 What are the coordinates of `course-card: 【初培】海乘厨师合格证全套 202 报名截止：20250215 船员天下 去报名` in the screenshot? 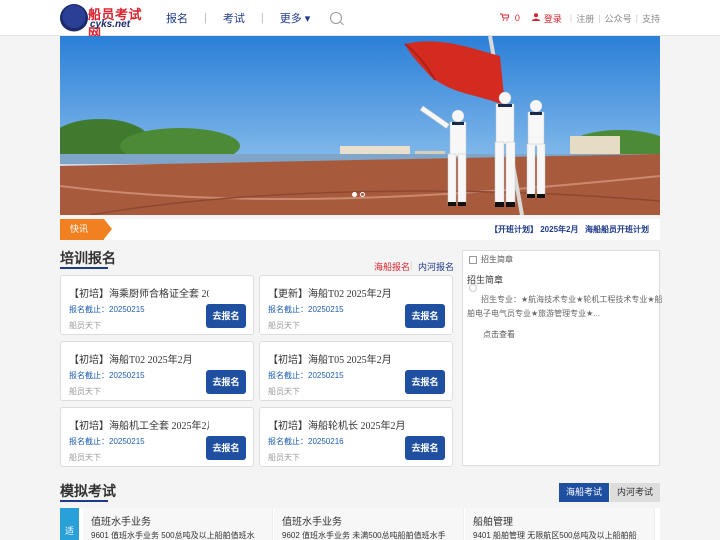 It's located at (157, 305).